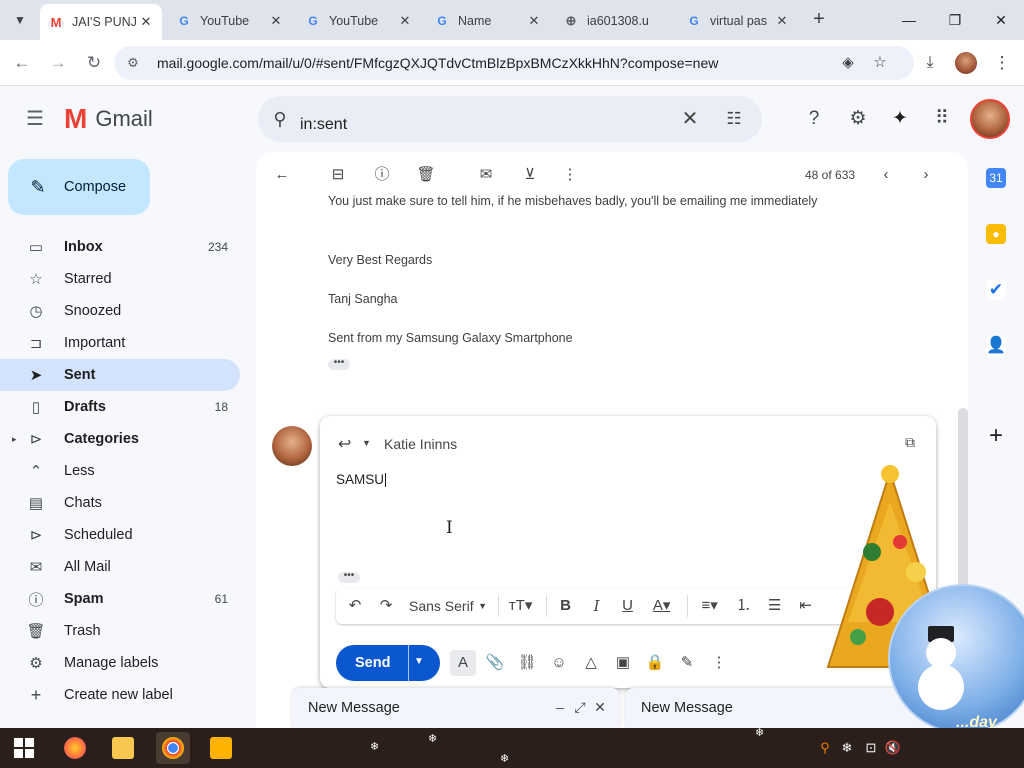 The height and width of the screenshot is (768, 1024). Describe the element at coordinates (613, 21) in the screenshot. I see `browser-tab-archive: ⊕ ia601308.u` at that location.